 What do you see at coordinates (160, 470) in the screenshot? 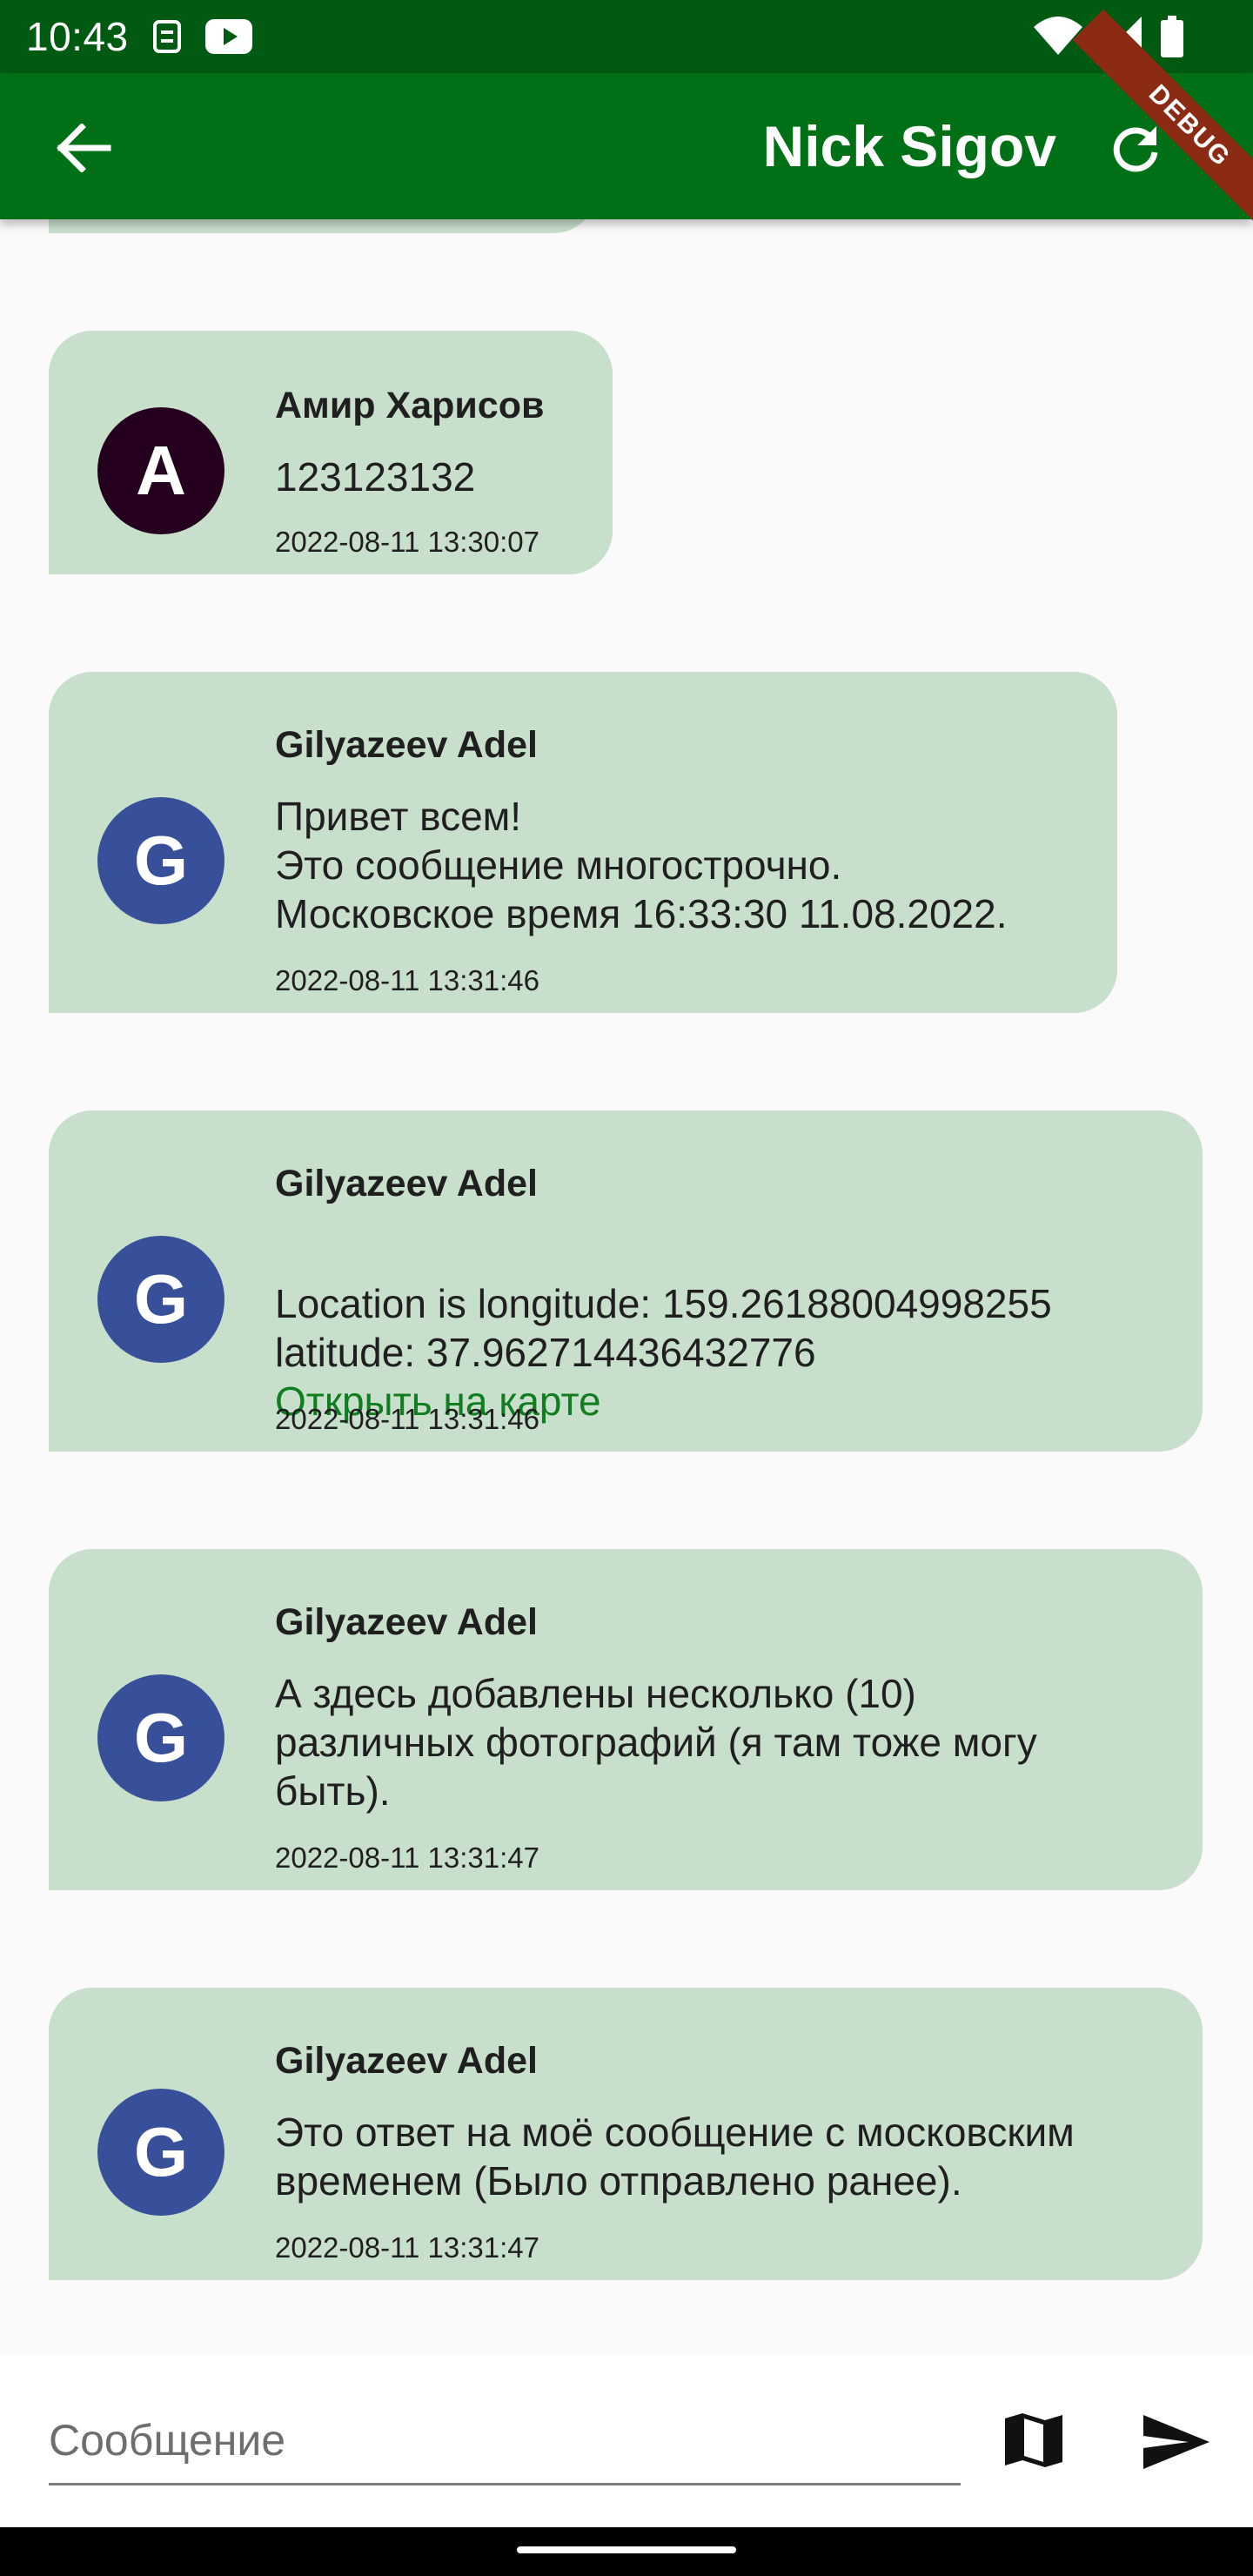
I see `avatar: A` at bounding box center [160, 470].